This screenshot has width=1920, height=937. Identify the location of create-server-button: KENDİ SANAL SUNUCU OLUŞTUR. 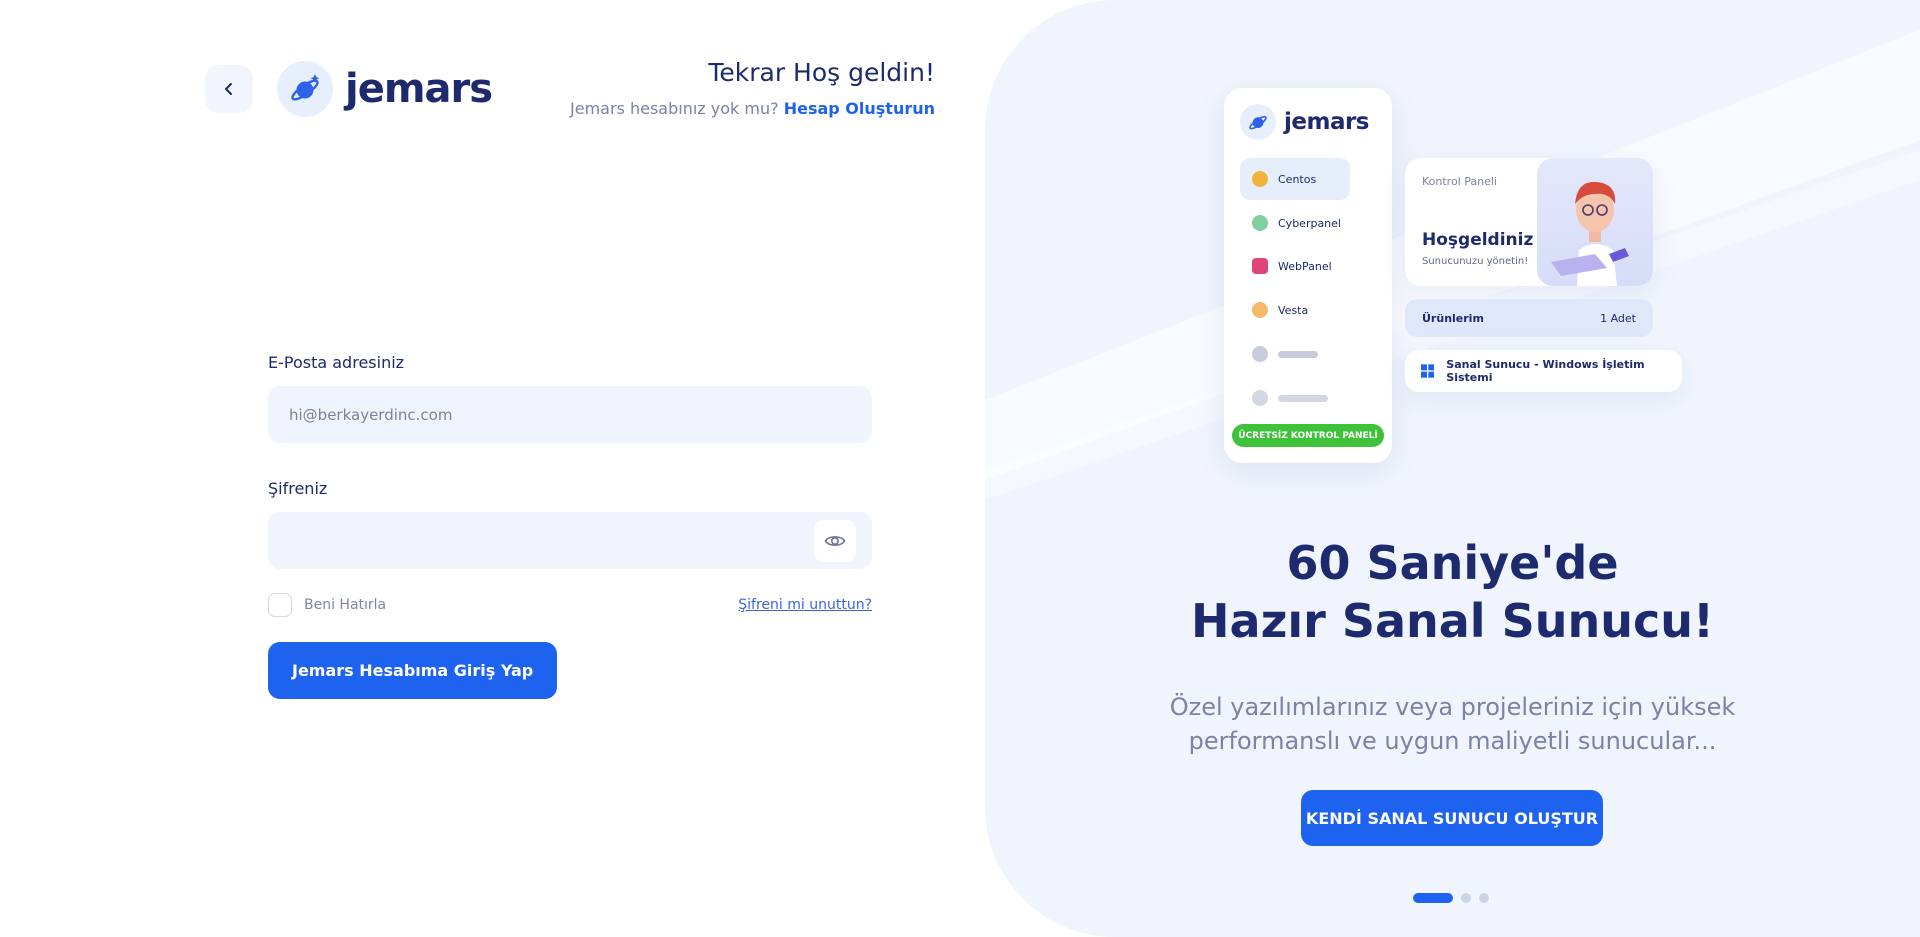
(1452, 818).